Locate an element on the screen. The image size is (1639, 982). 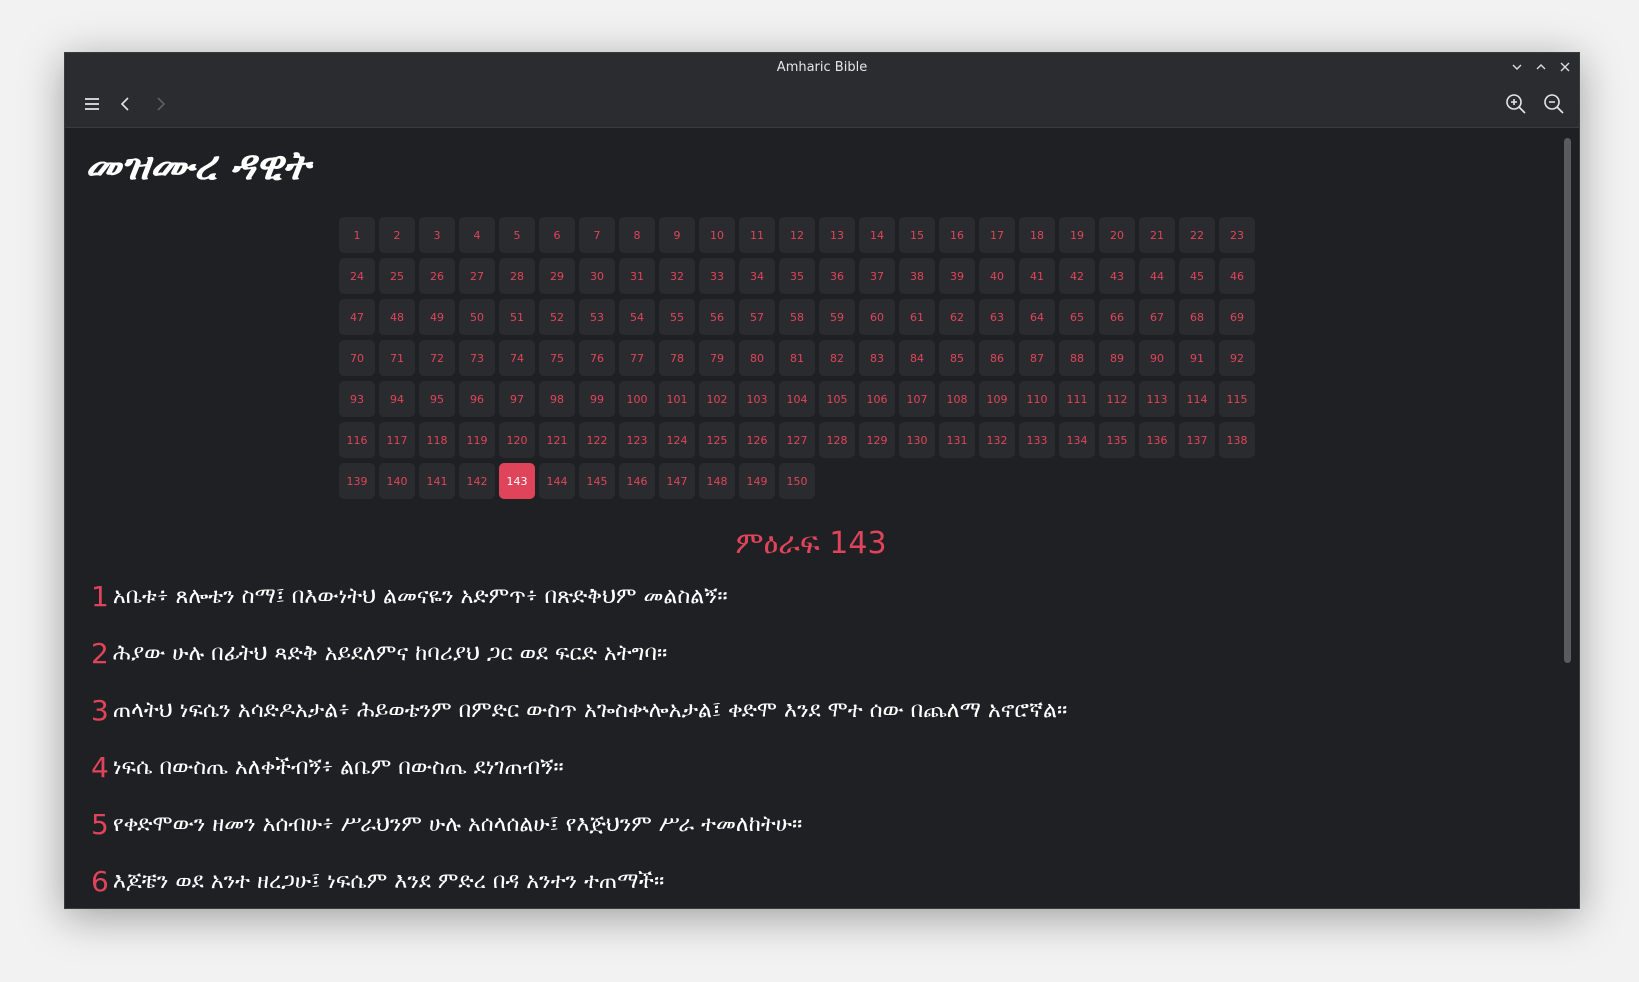
chapter-button-24: 24 is located at coordinates (357, 276).